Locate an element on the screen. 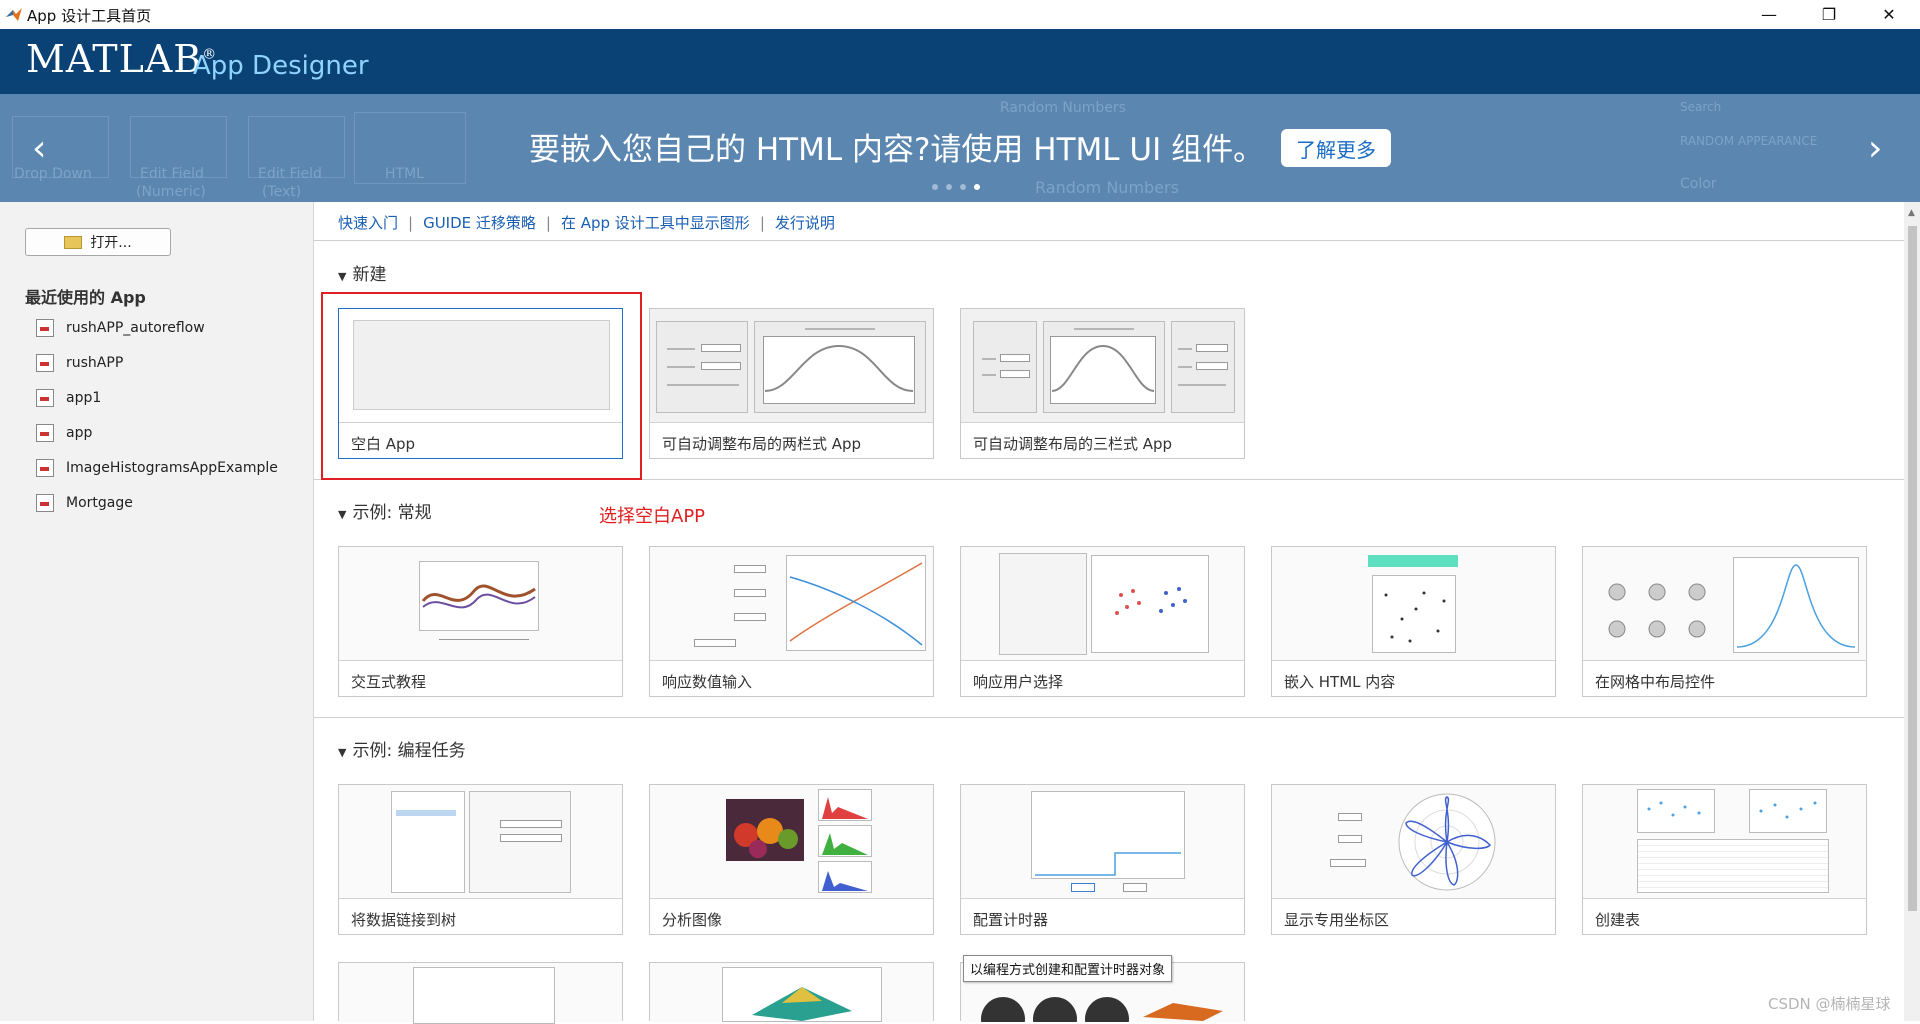 The height and width of the screenshot is (1024, 1920). thumbnail-partial is located at coordinates (791, 992).